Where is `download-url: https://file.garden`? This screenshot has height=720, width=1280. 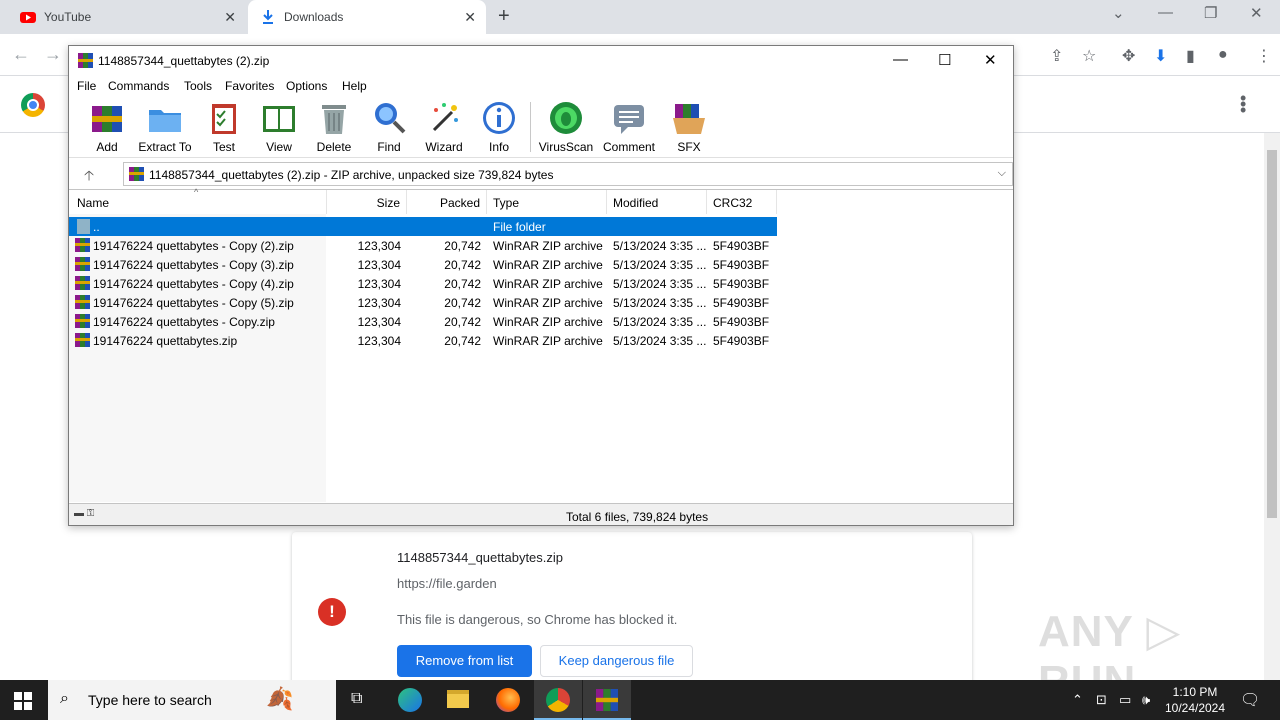 download-url: https://file.garden is located at coordinates (447, 583).